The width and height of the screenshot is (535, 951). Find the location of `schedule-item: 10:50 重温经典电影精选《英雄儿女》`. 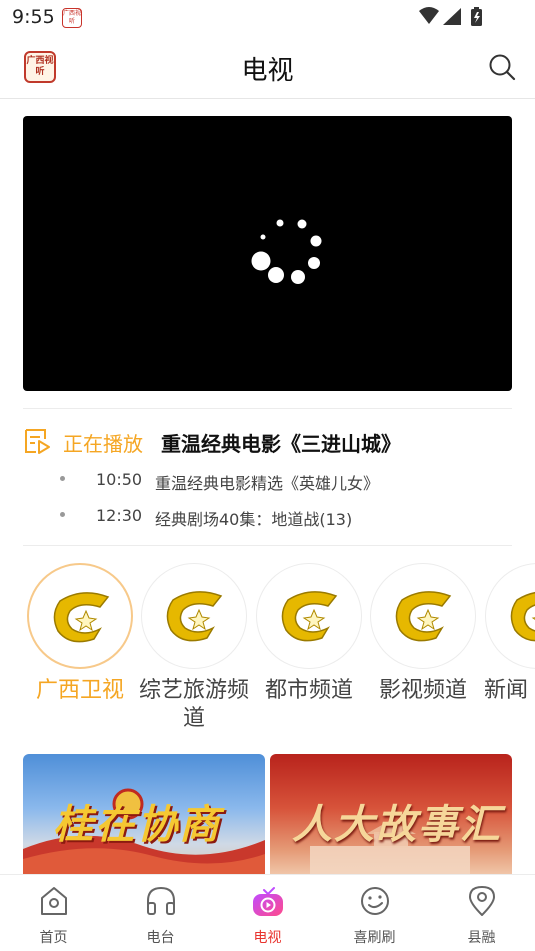

schedule-item: 10:50 重温经典电影精选《英雄儿女》 is located at coordinates (290, 483).